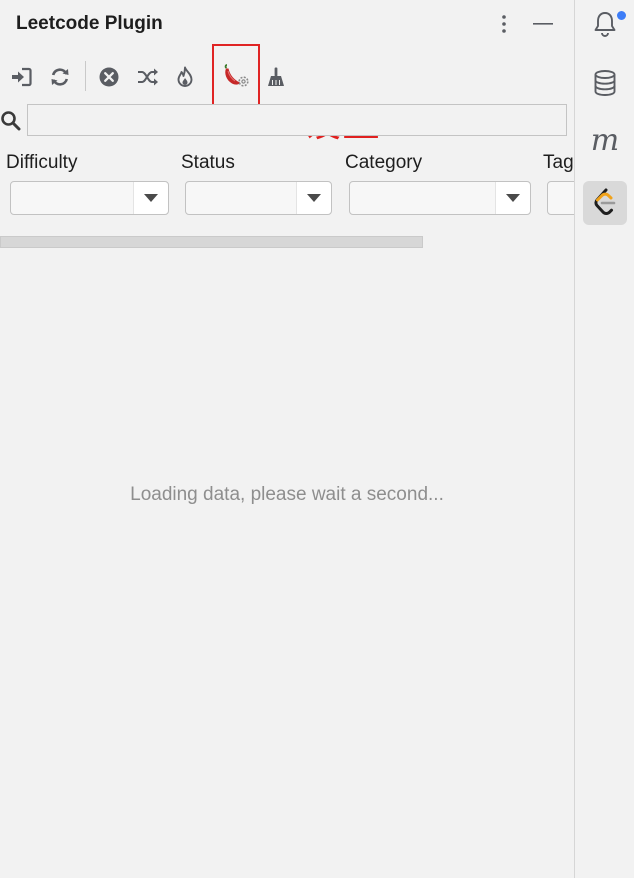 The image size is (634, 878). I want to click on leetcode-tool-button, so click(605, 203).